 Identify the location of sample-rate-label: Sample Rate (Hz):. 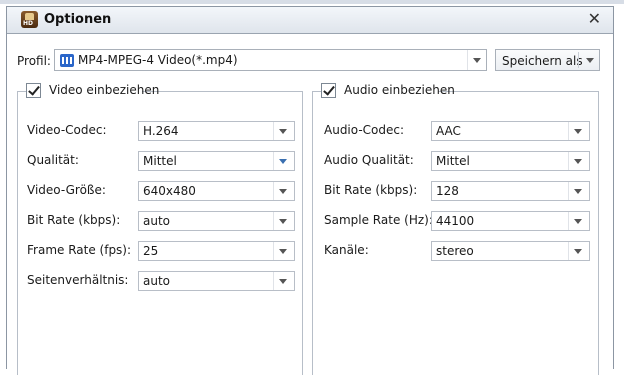
(378, 220).